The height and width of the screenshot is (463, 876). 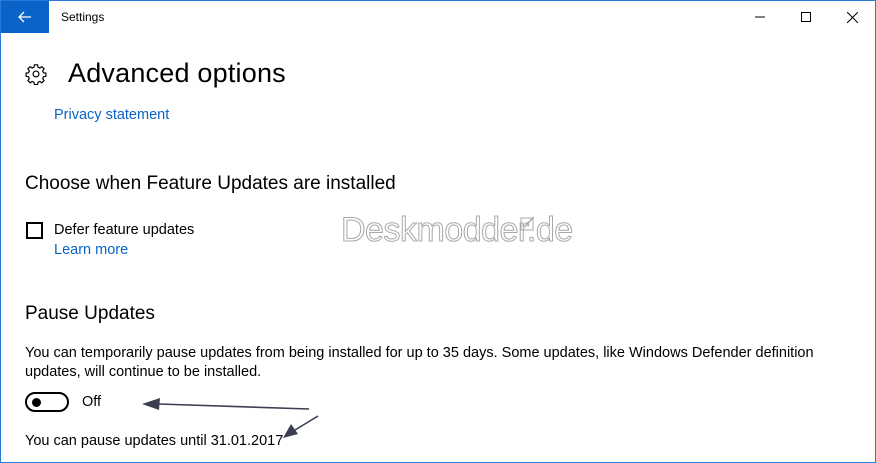 I want to click on maximize-button, so click(x=806, y=17).